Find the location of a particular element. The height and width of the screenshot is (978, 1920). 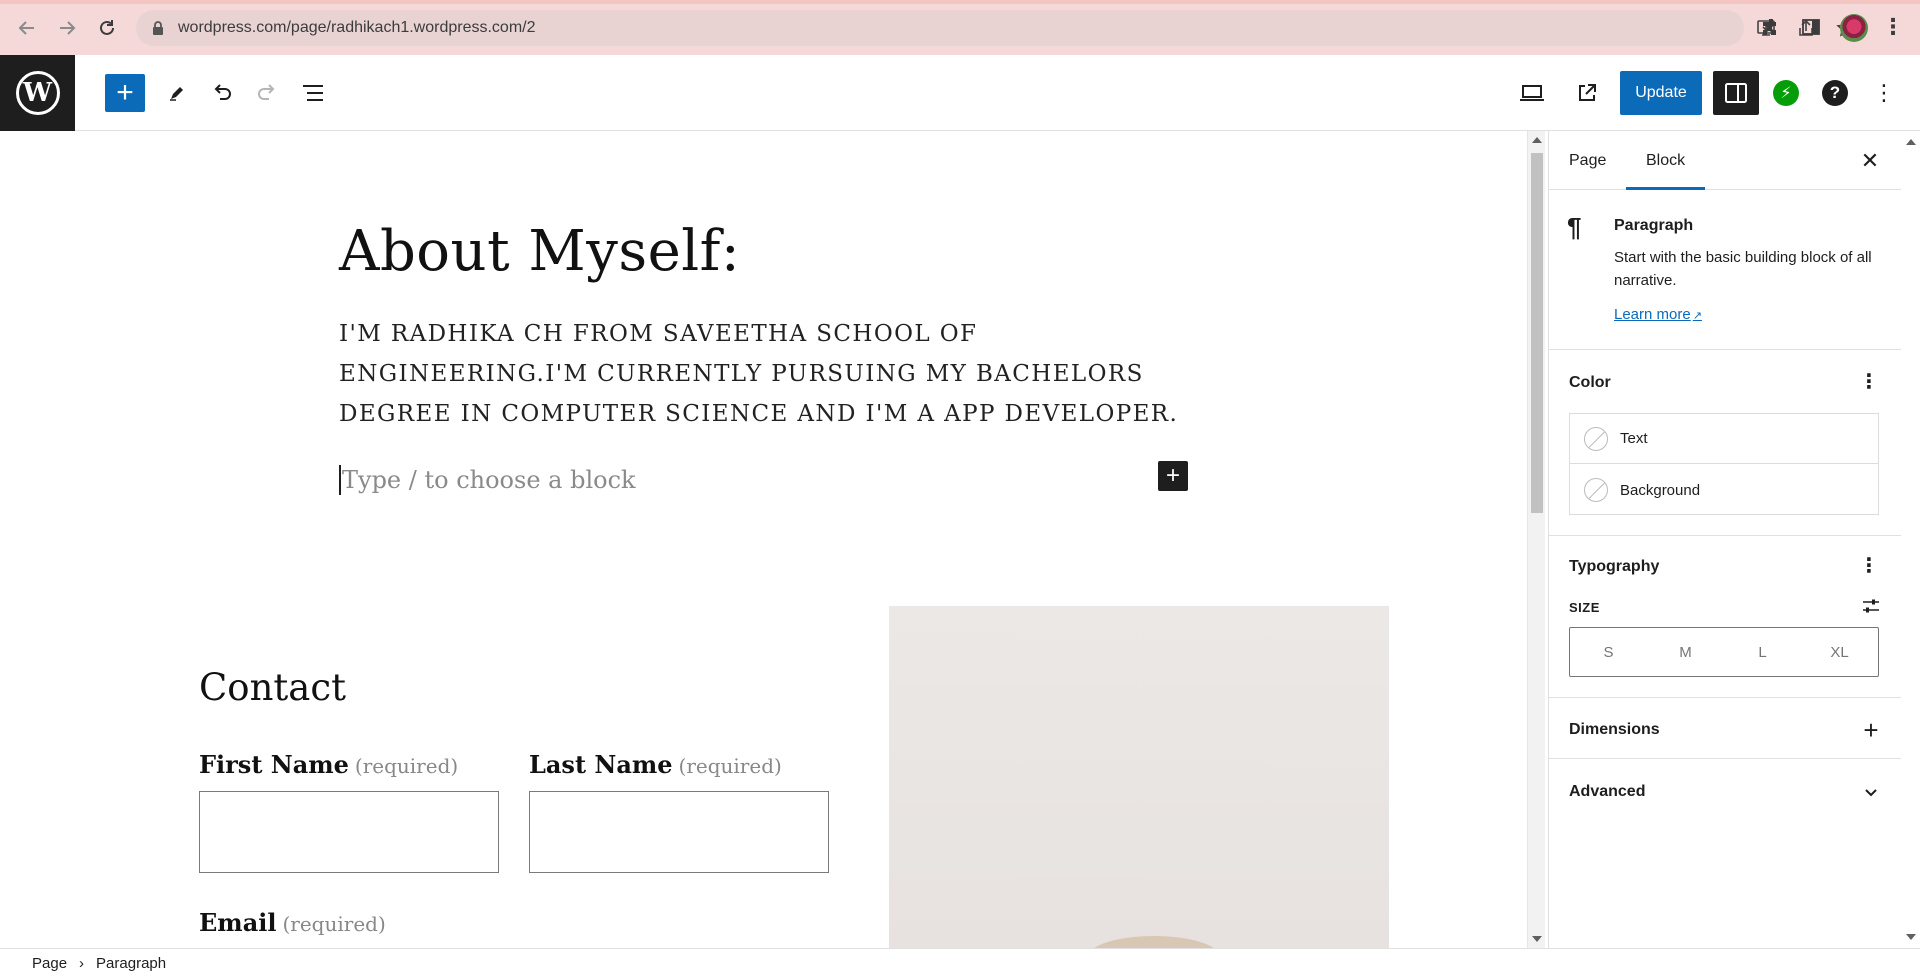

profile-avatar is located at coordinates (1854, 28).